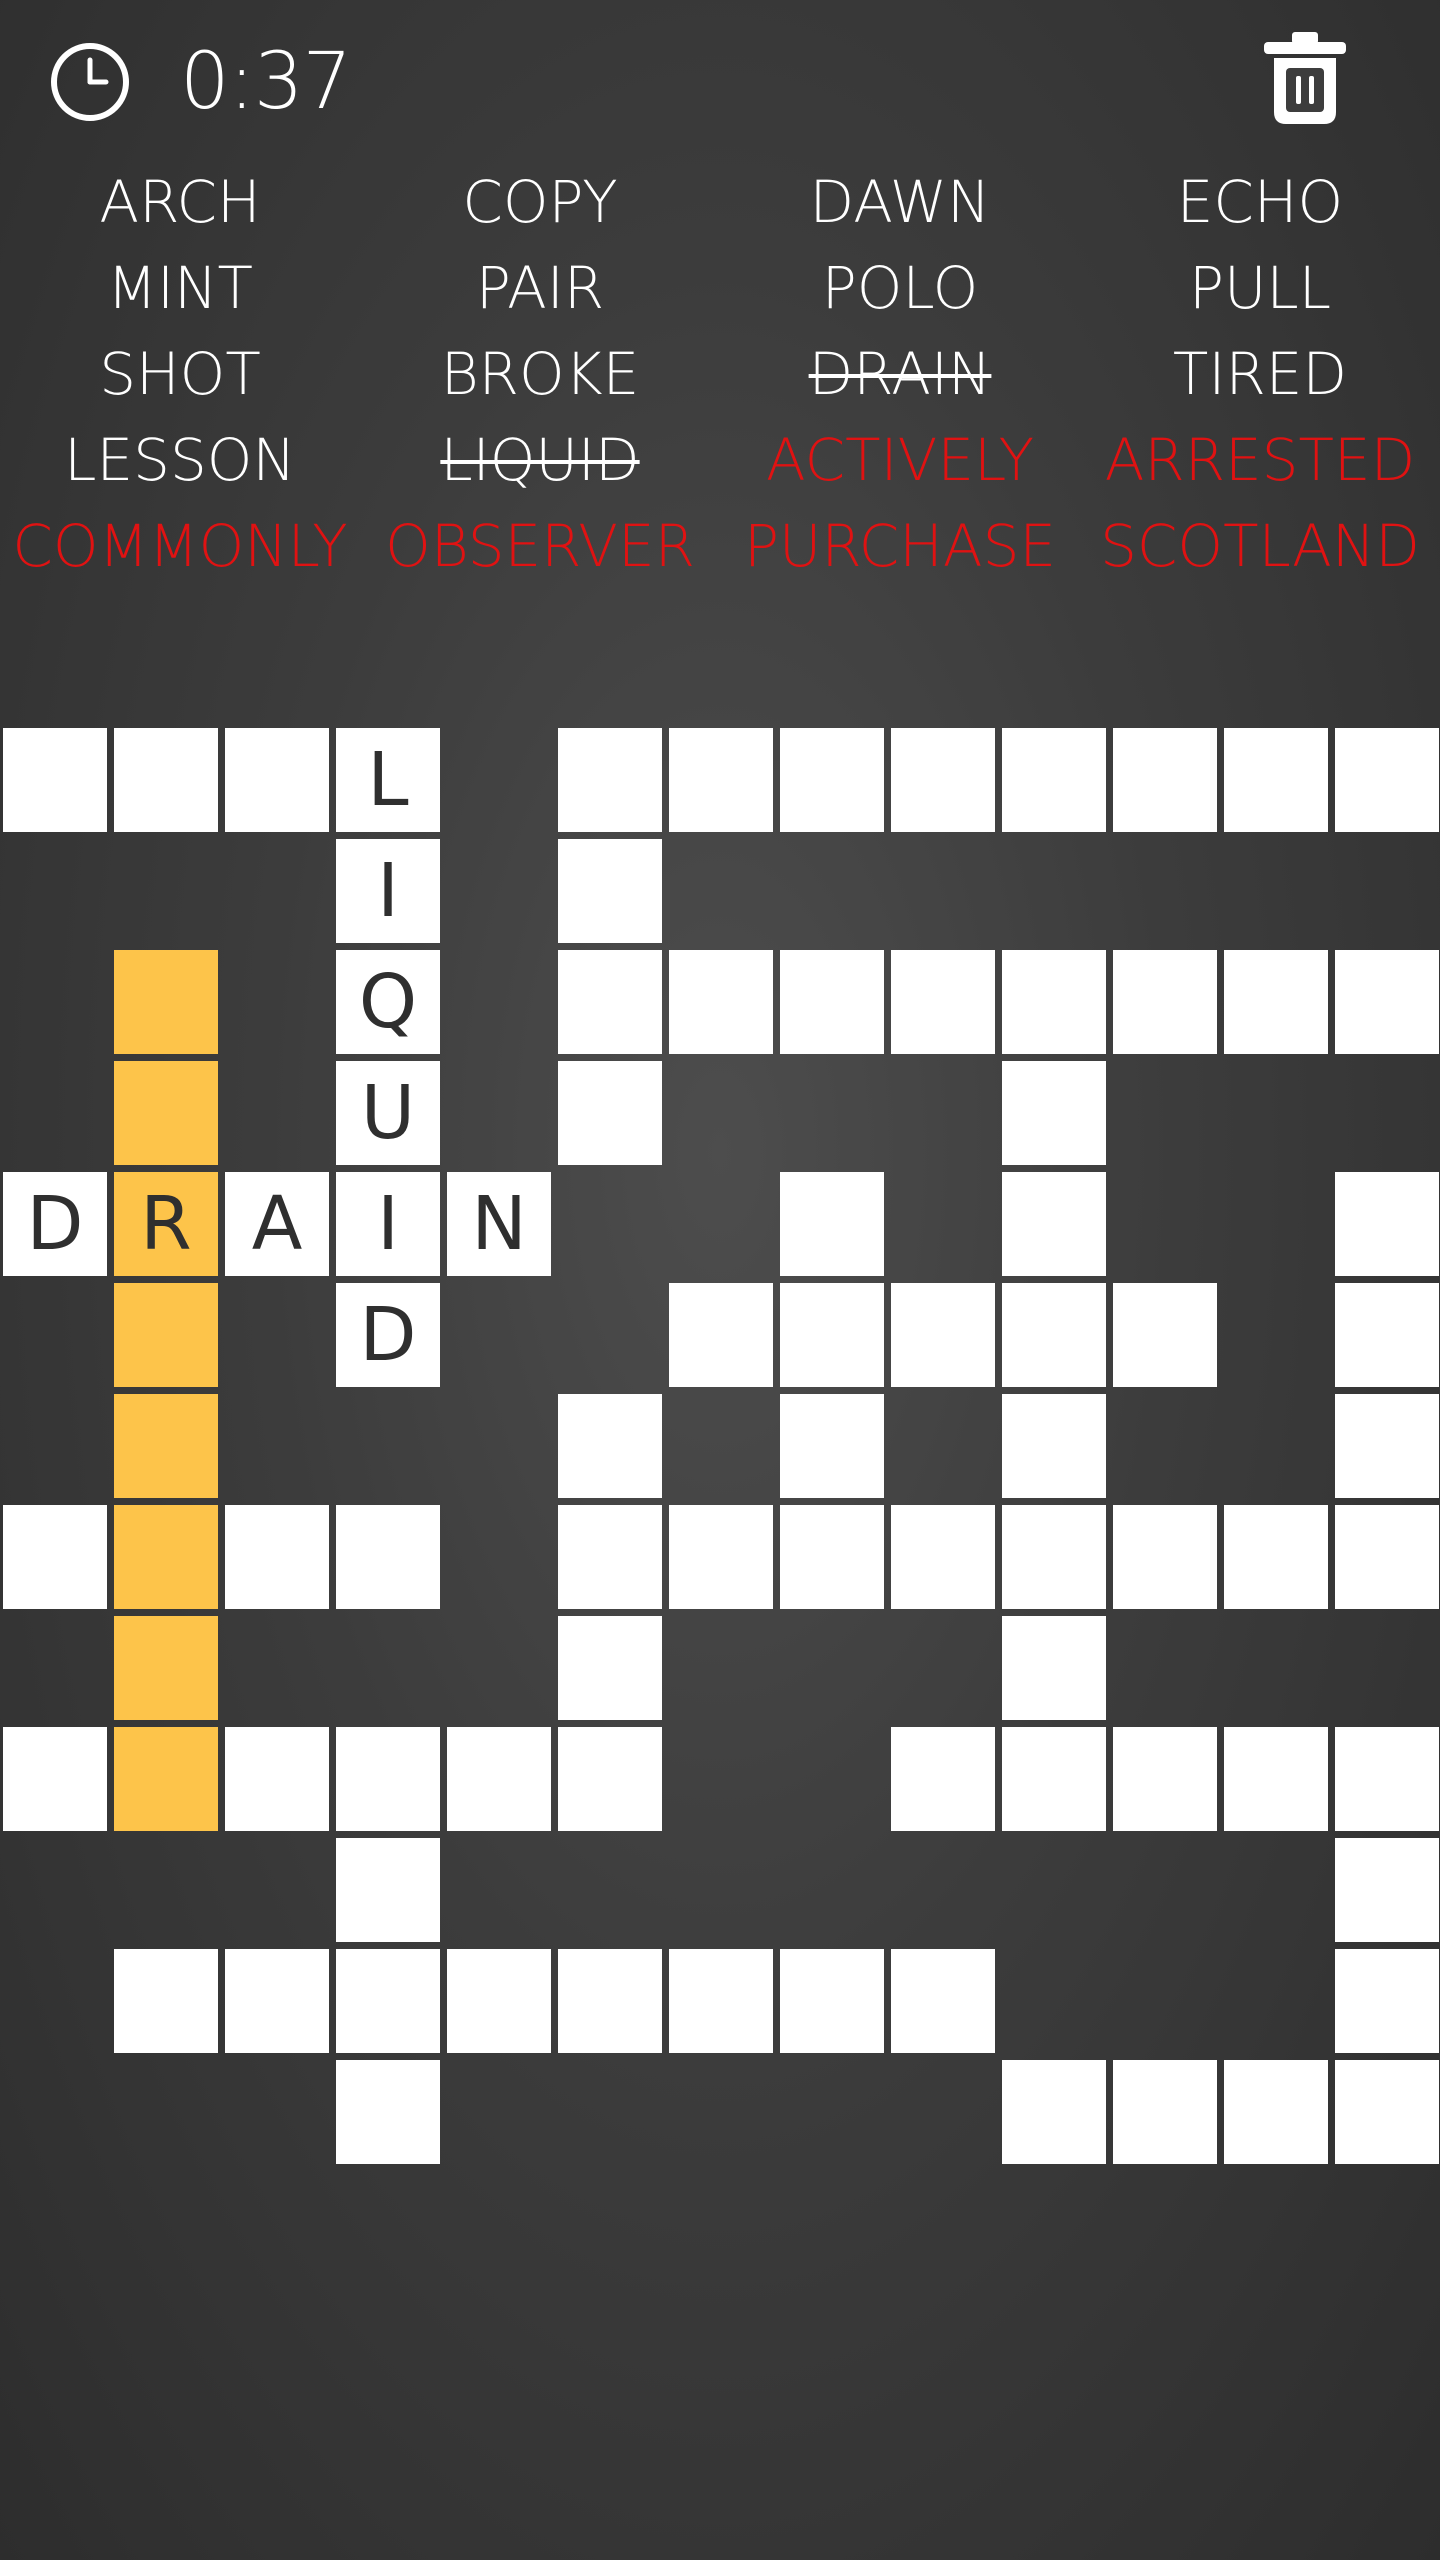 Image resolution: width=1440 pixels, height=2560 pixels. I want to click on word-list-item: OBSERVER, so click(540, 546).